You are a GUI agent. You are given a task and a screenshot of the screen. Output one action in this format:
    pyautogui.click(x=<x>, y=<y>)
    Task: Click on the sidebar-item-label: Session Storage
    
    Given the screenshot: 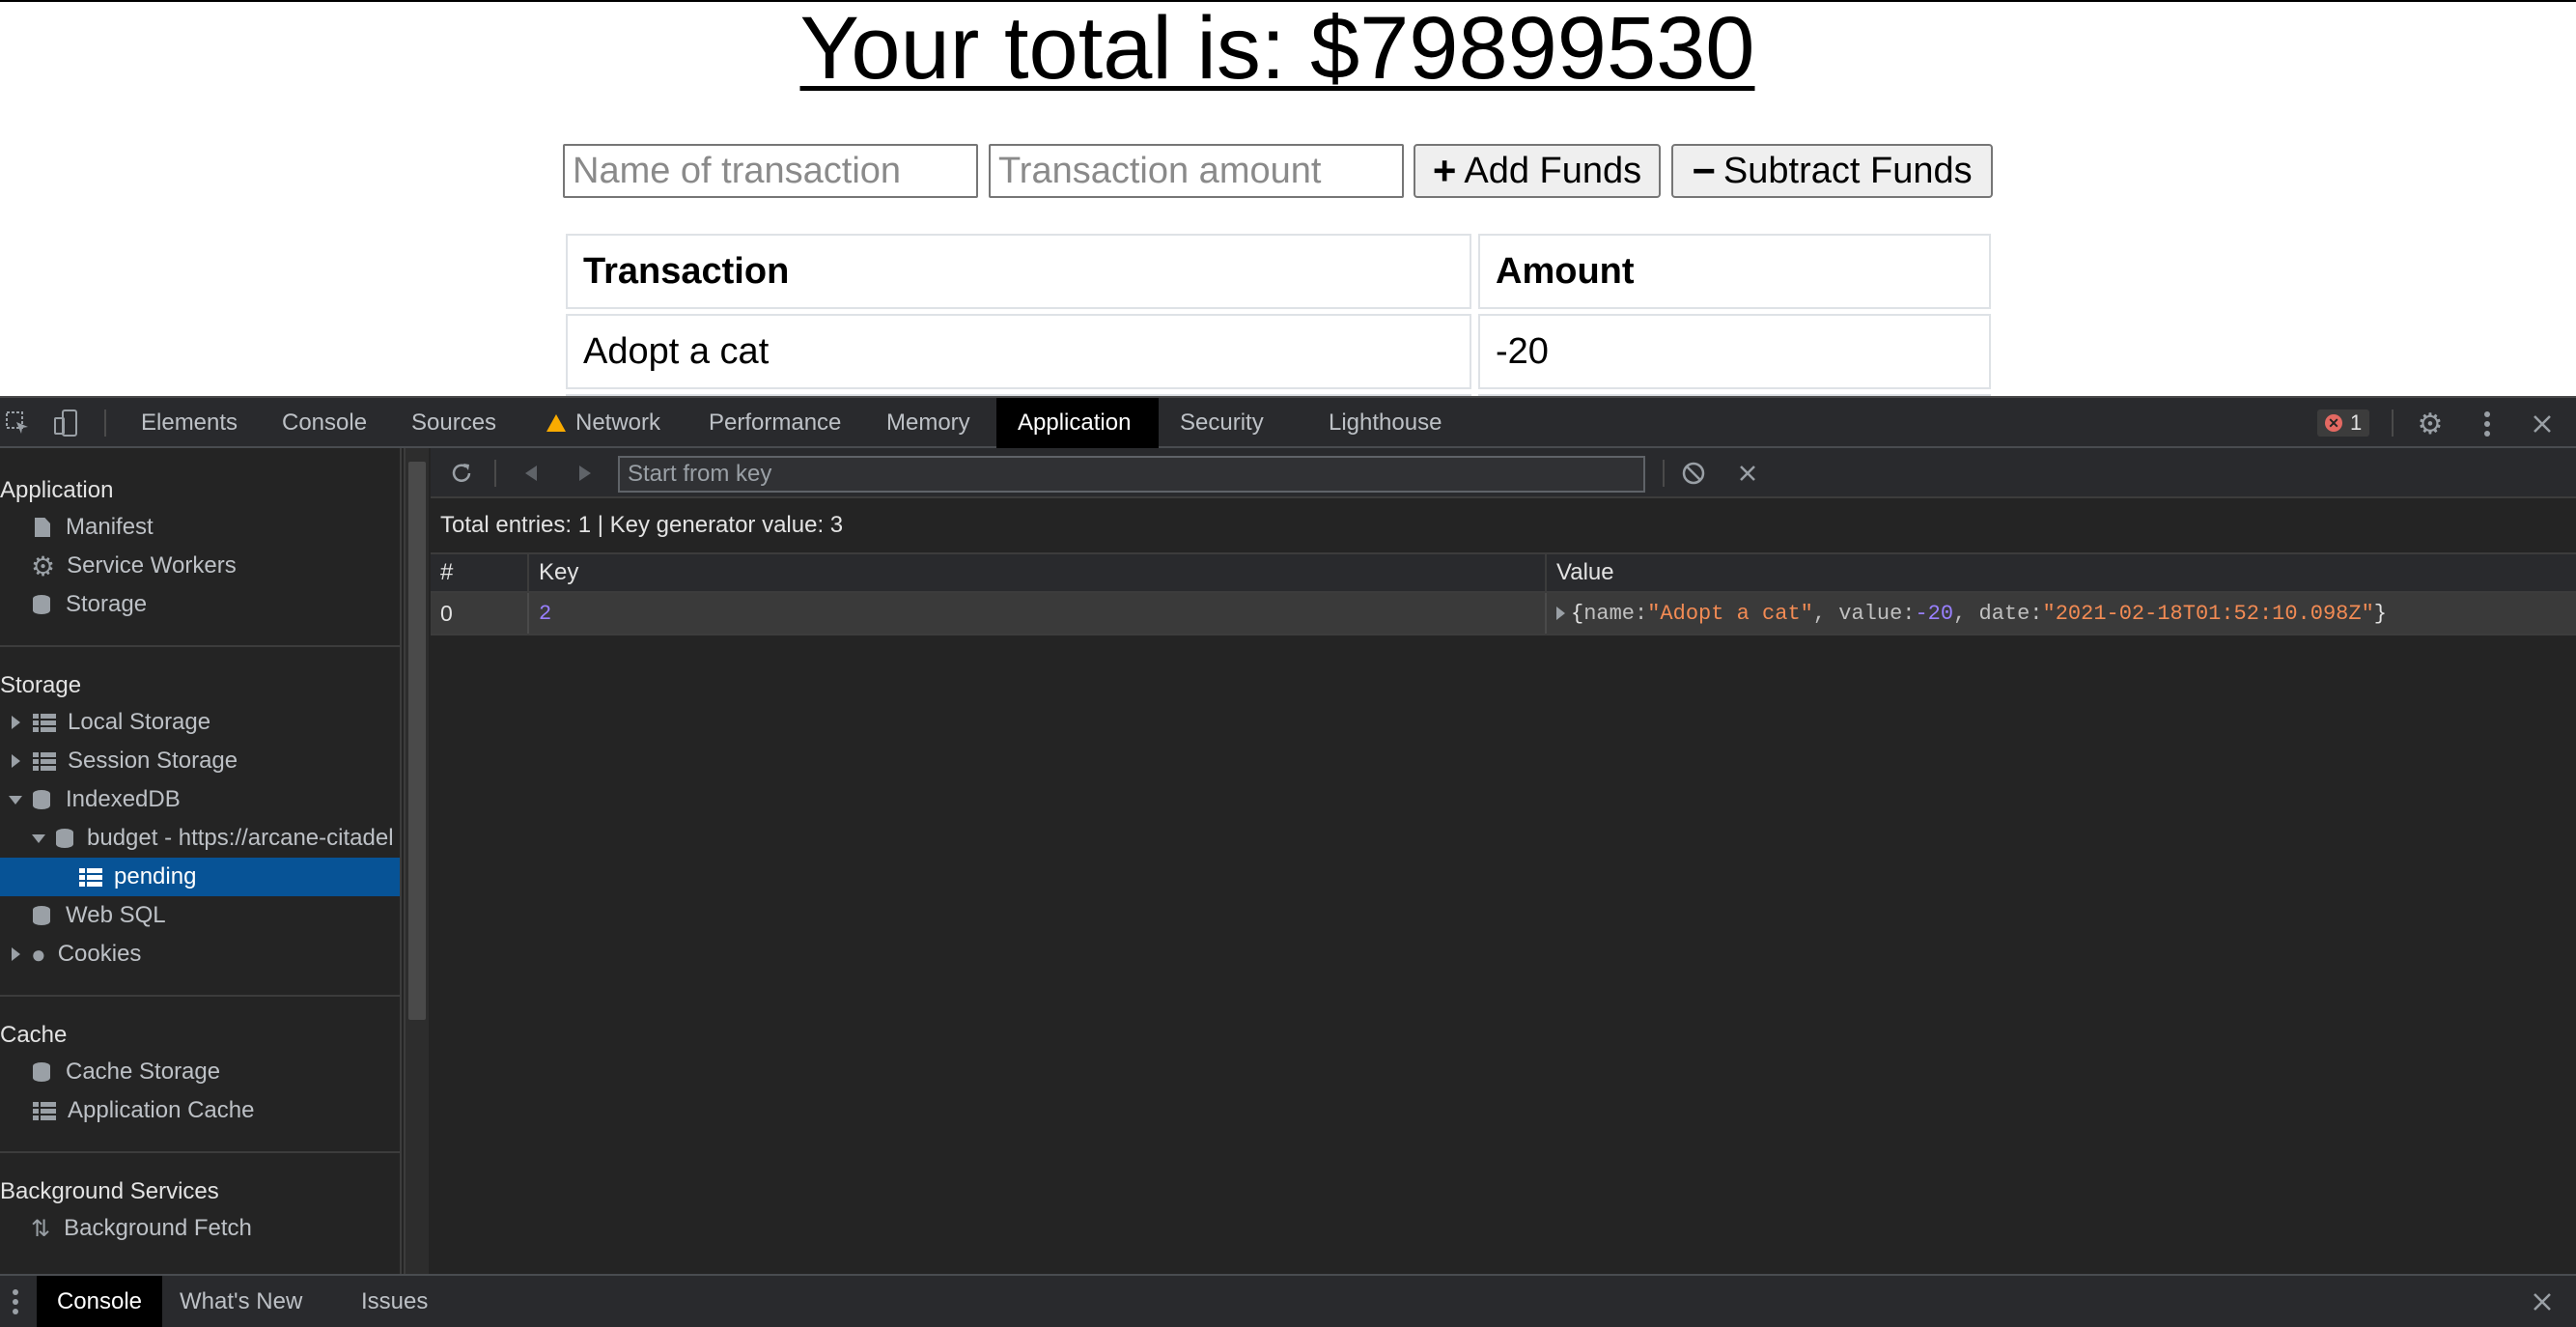 What is the action you would take?
    pyautogui.click(x=153, y=761)
    